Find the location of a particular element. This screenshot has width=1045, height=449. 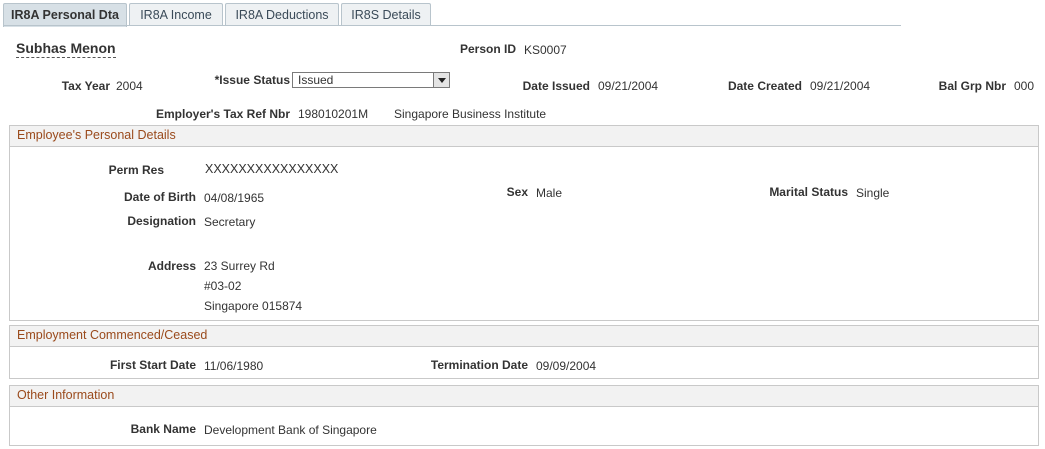

other-info-group: Other Information is located at coordinates (524, 415).